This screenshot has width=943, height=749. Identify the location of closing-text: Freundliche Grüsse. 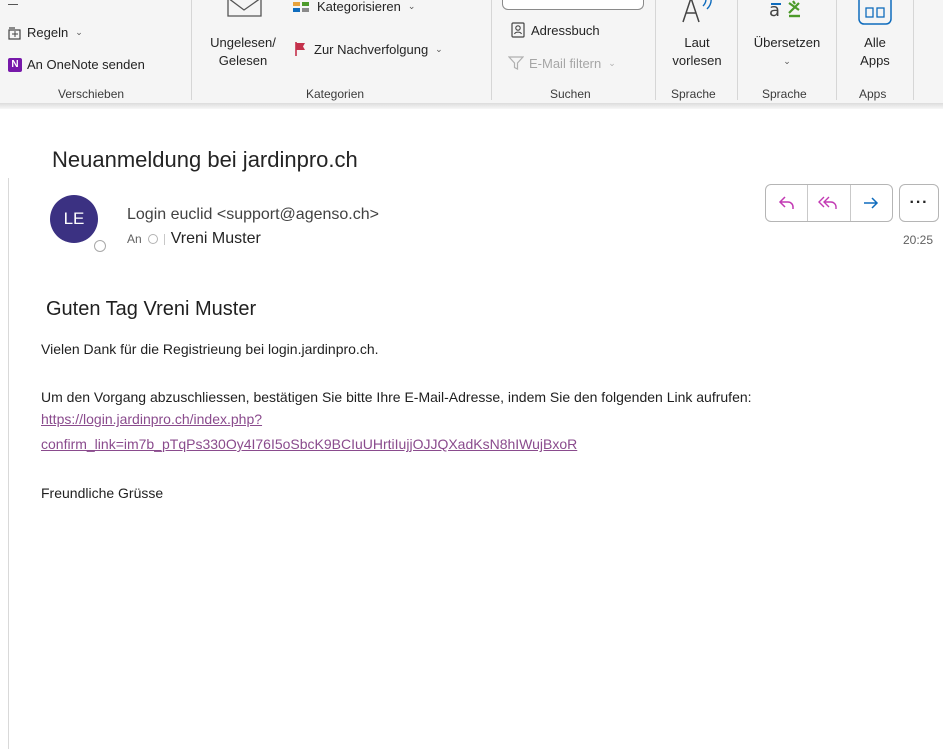
(102, 493).